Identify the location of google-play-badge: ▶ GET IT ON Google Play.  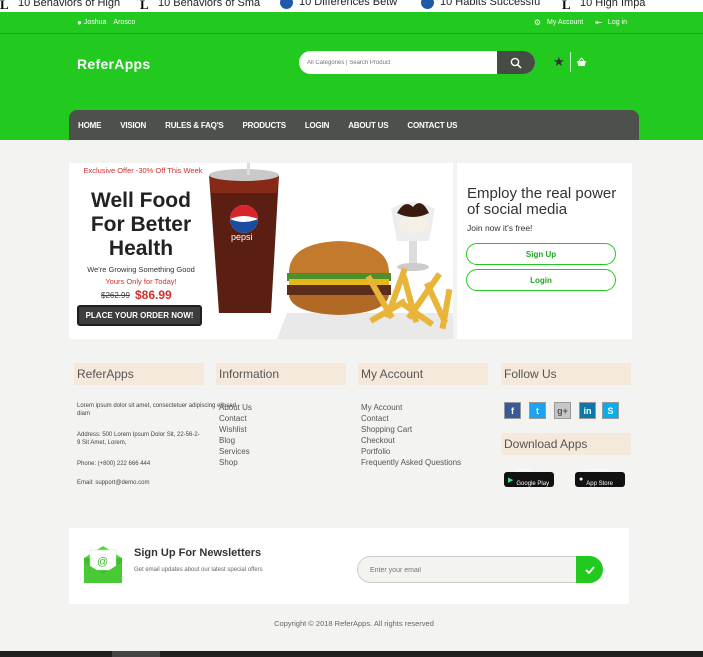
(529, 477).